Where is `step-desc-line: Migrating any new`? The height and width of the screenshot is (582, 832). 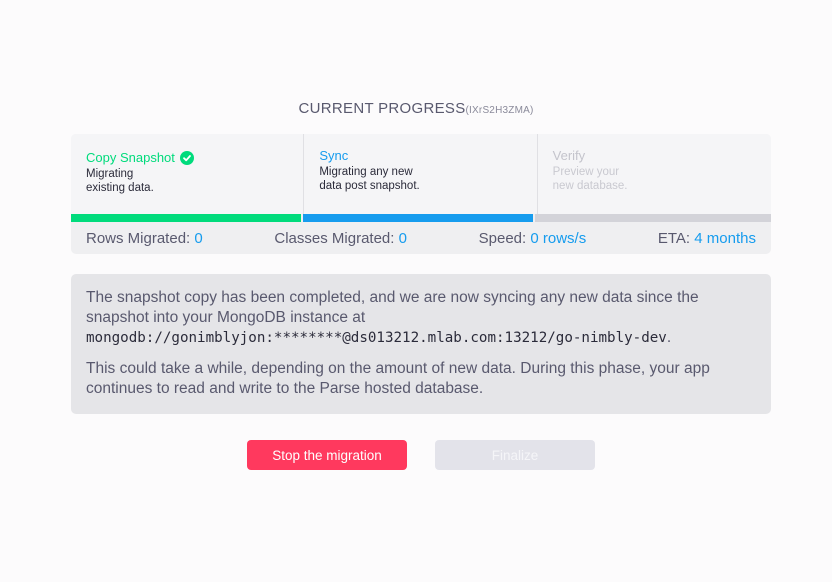 step-desc-line: Migrating any new is located at coordinates (366, 172).